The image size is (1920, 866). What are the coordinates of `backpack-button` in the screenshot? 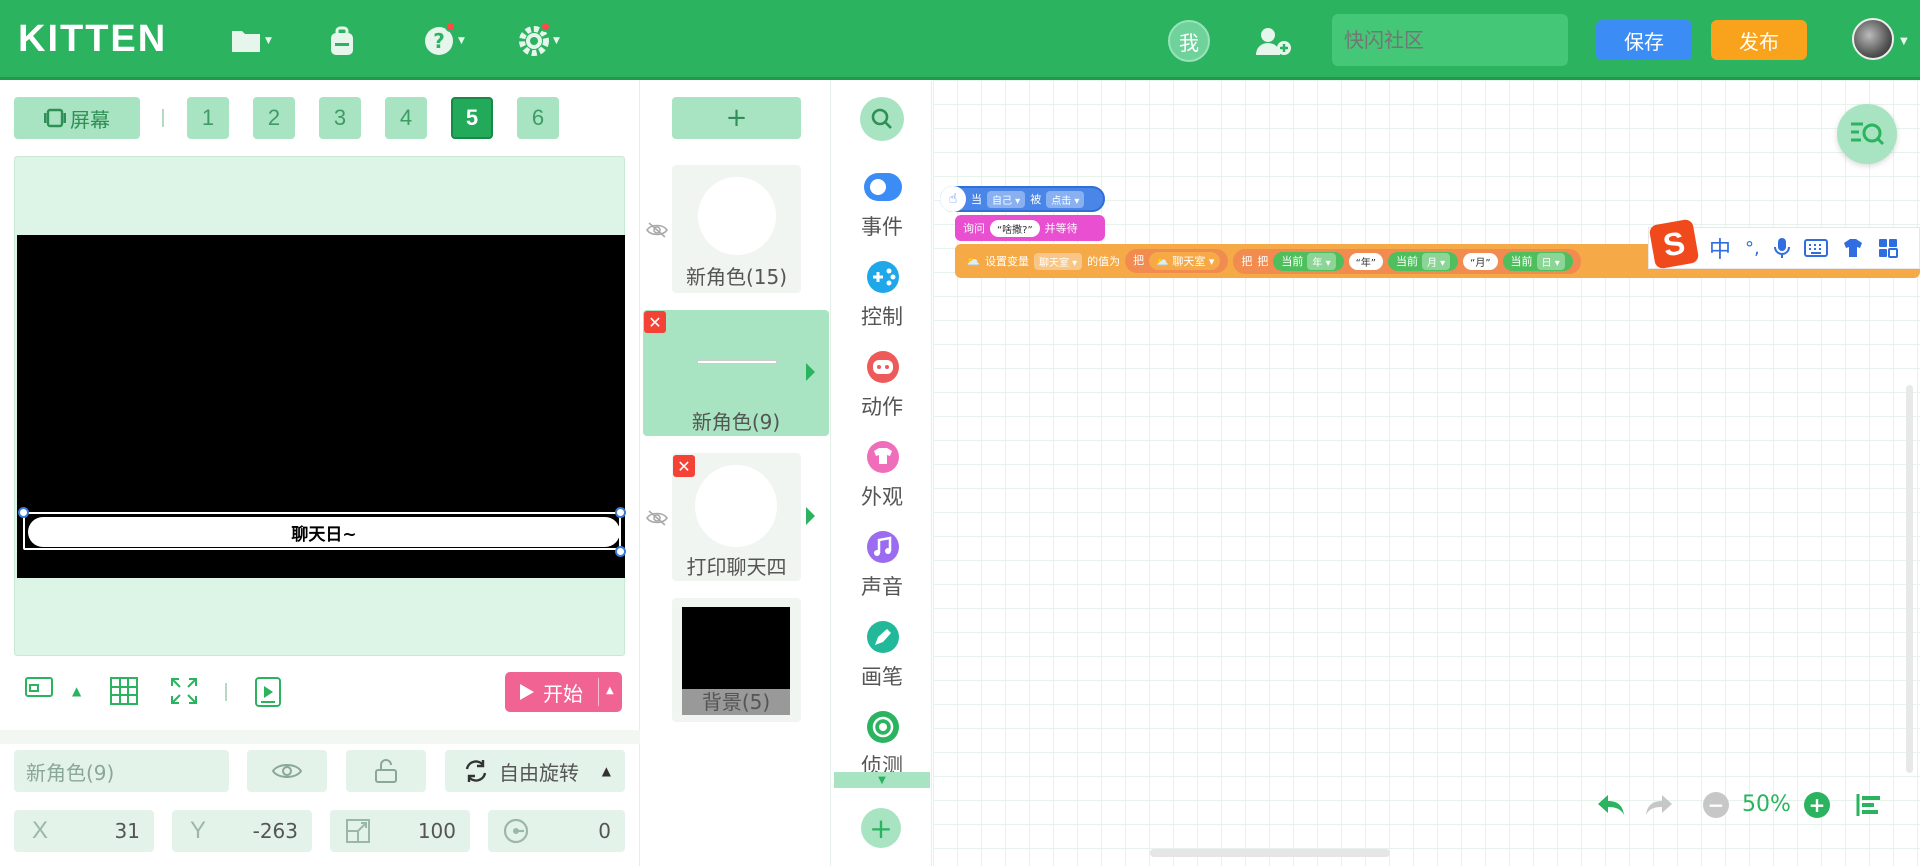 It's located at (342, 41).